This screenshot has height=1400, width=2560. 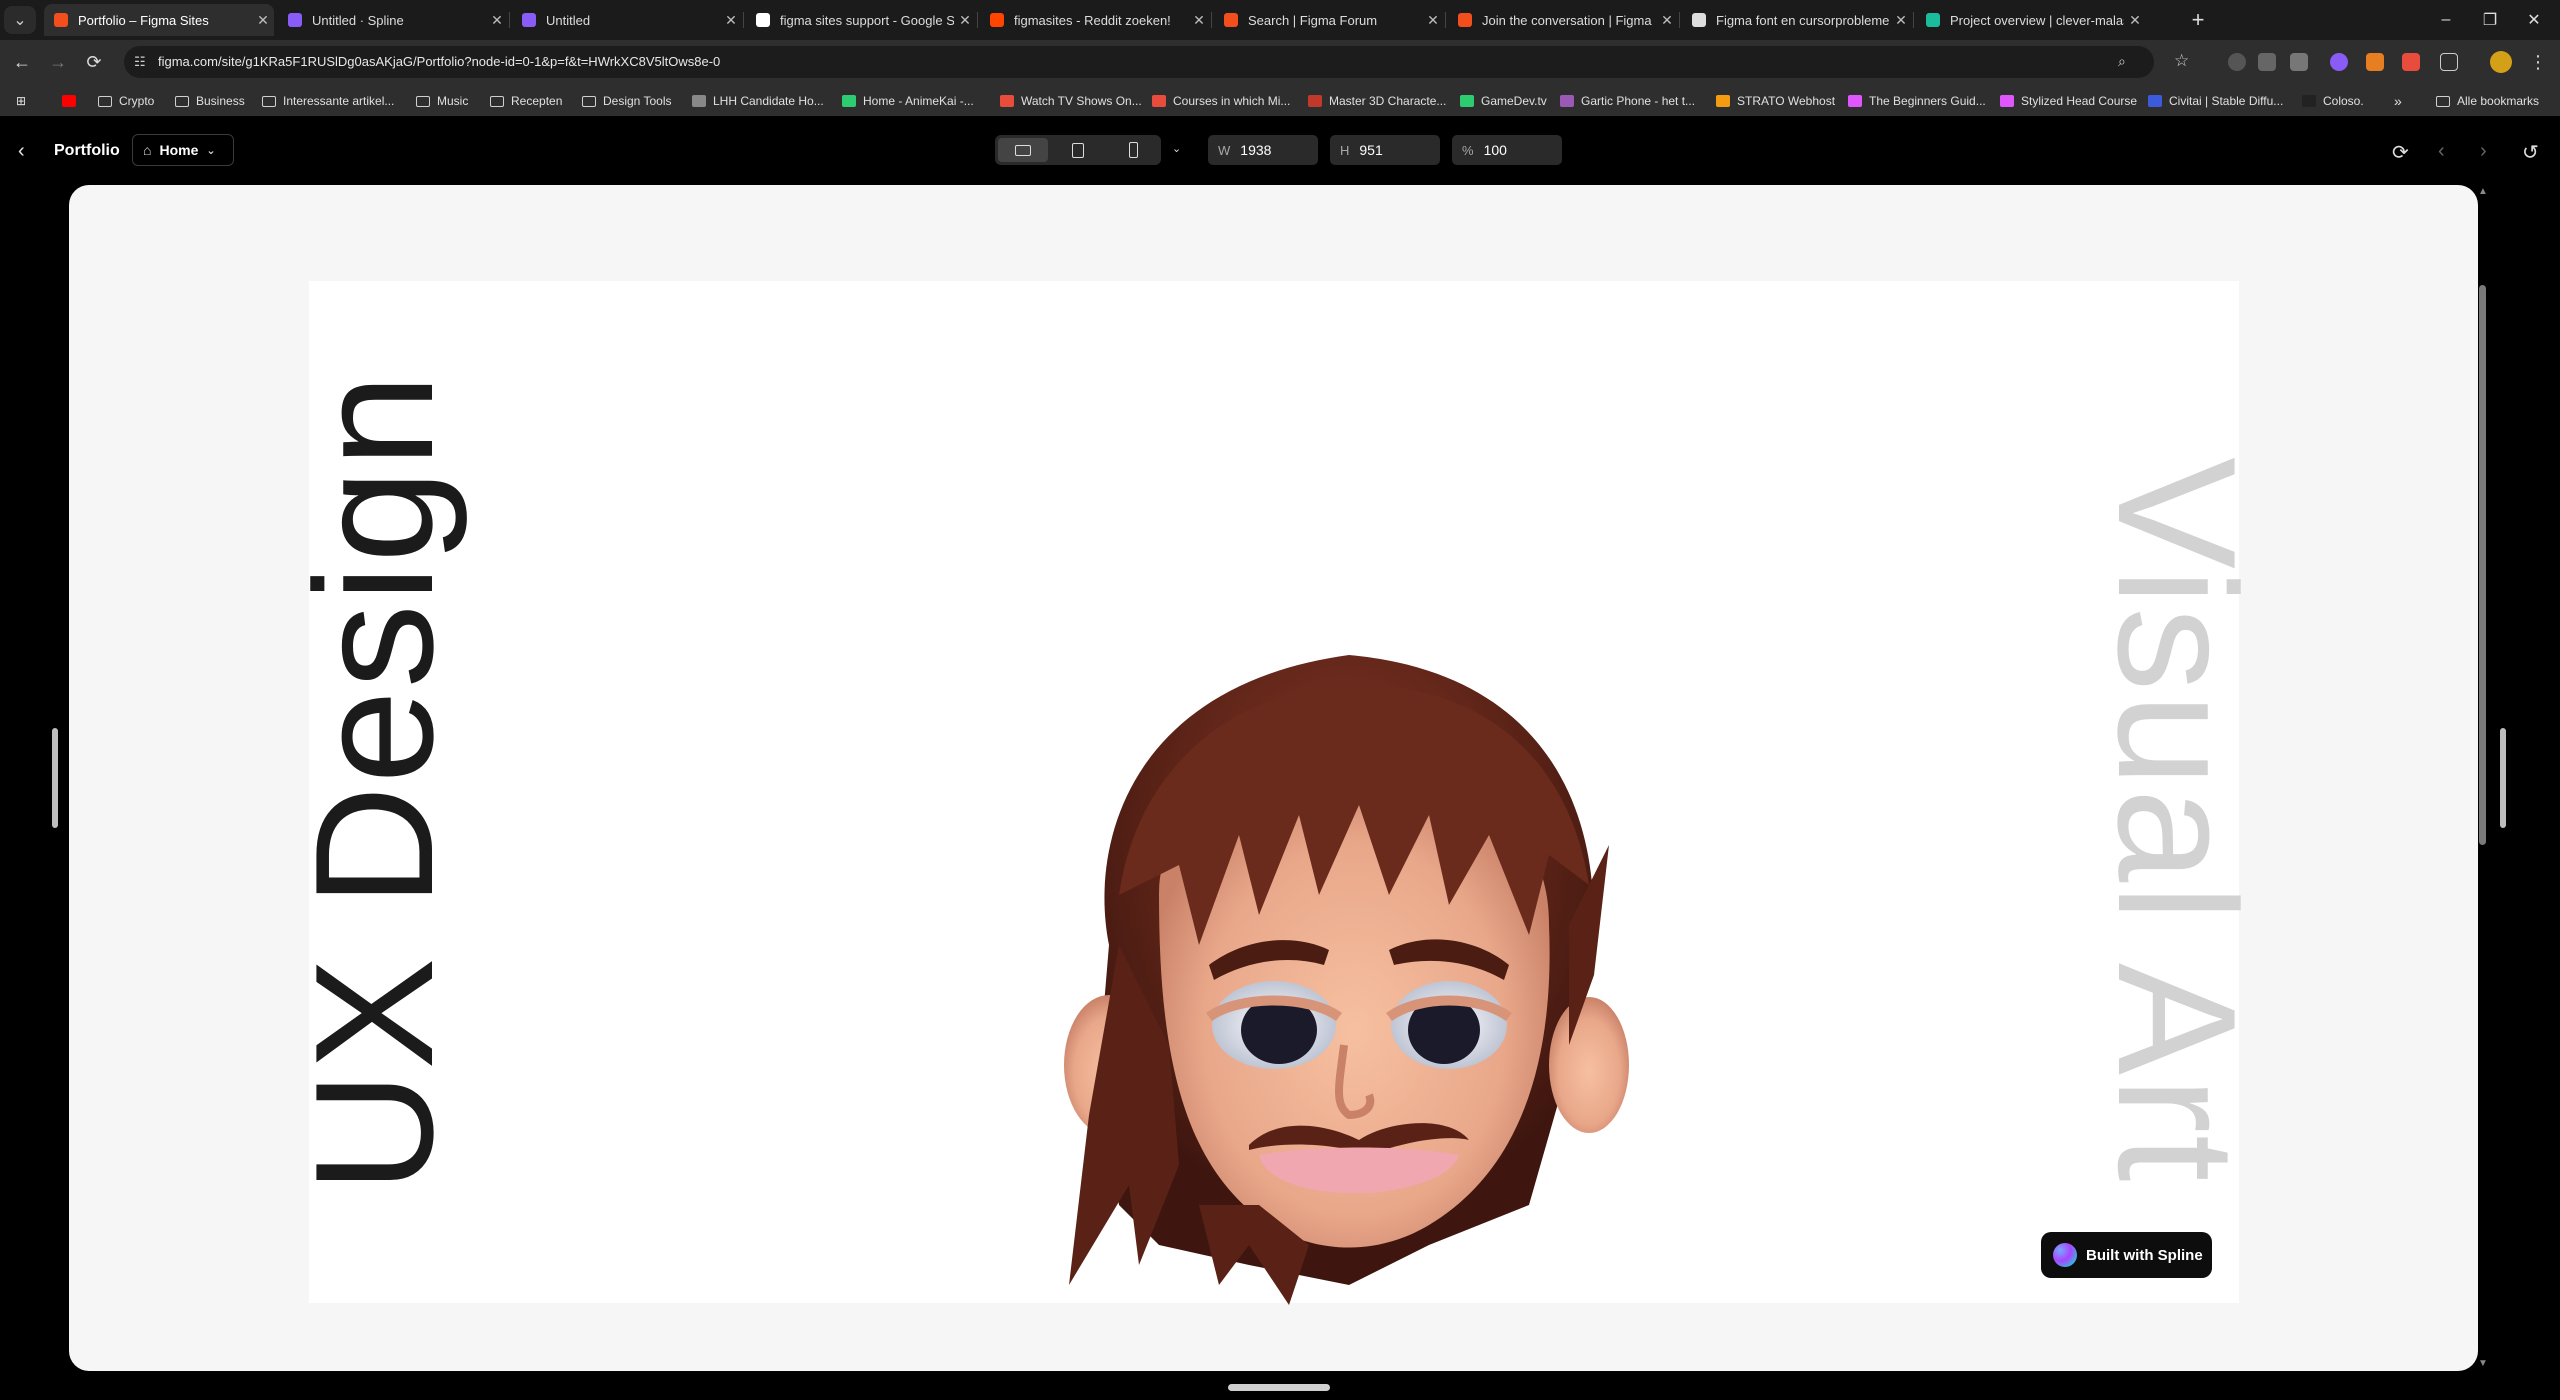 I want to click on refresh-preview-icon: ⟳, so click(x=2400, y=152).